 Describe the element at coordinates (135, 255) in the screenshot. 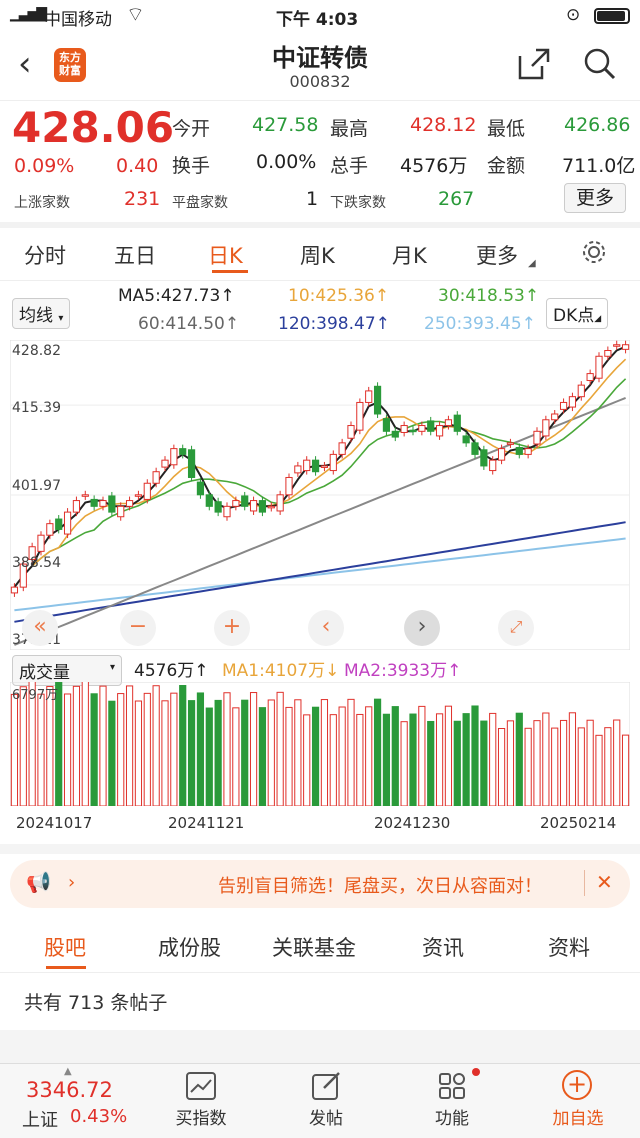

I see `tab-five-day: 五日` at that location.